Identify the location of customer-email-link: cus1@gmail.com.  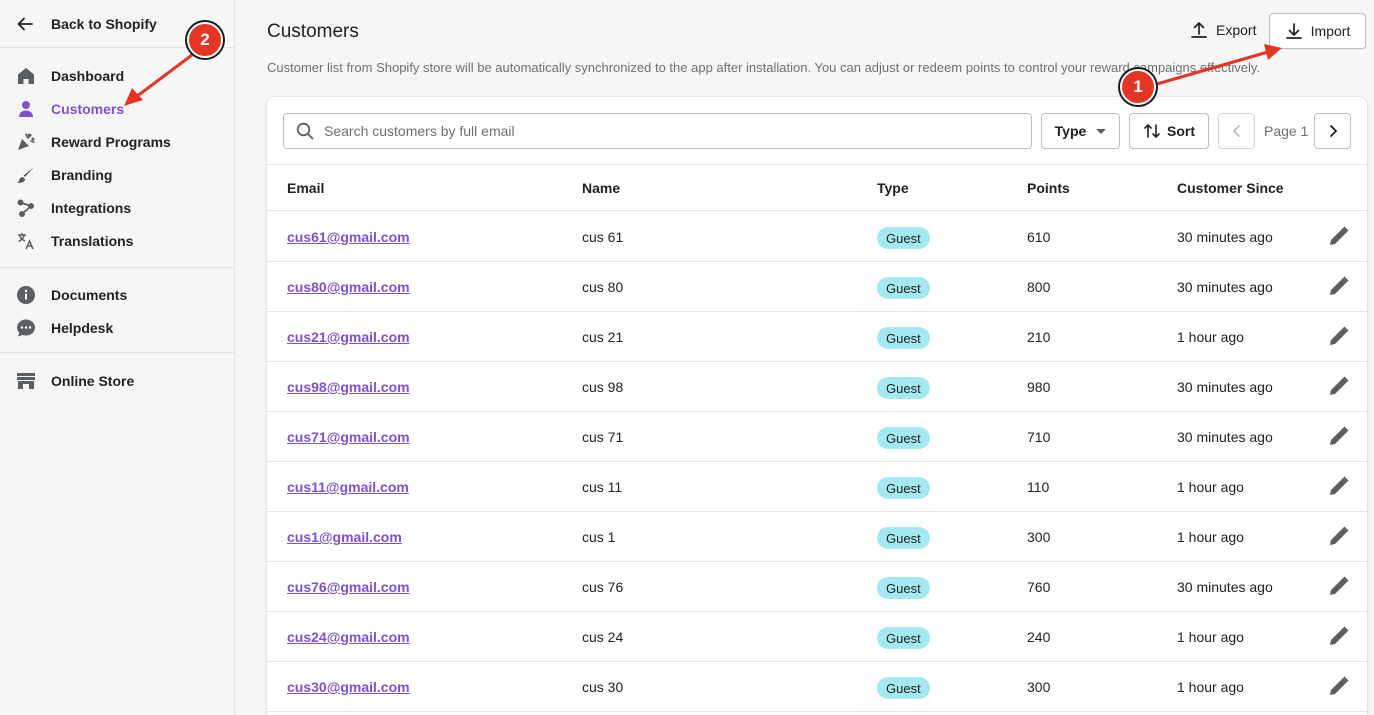
(344, 537).